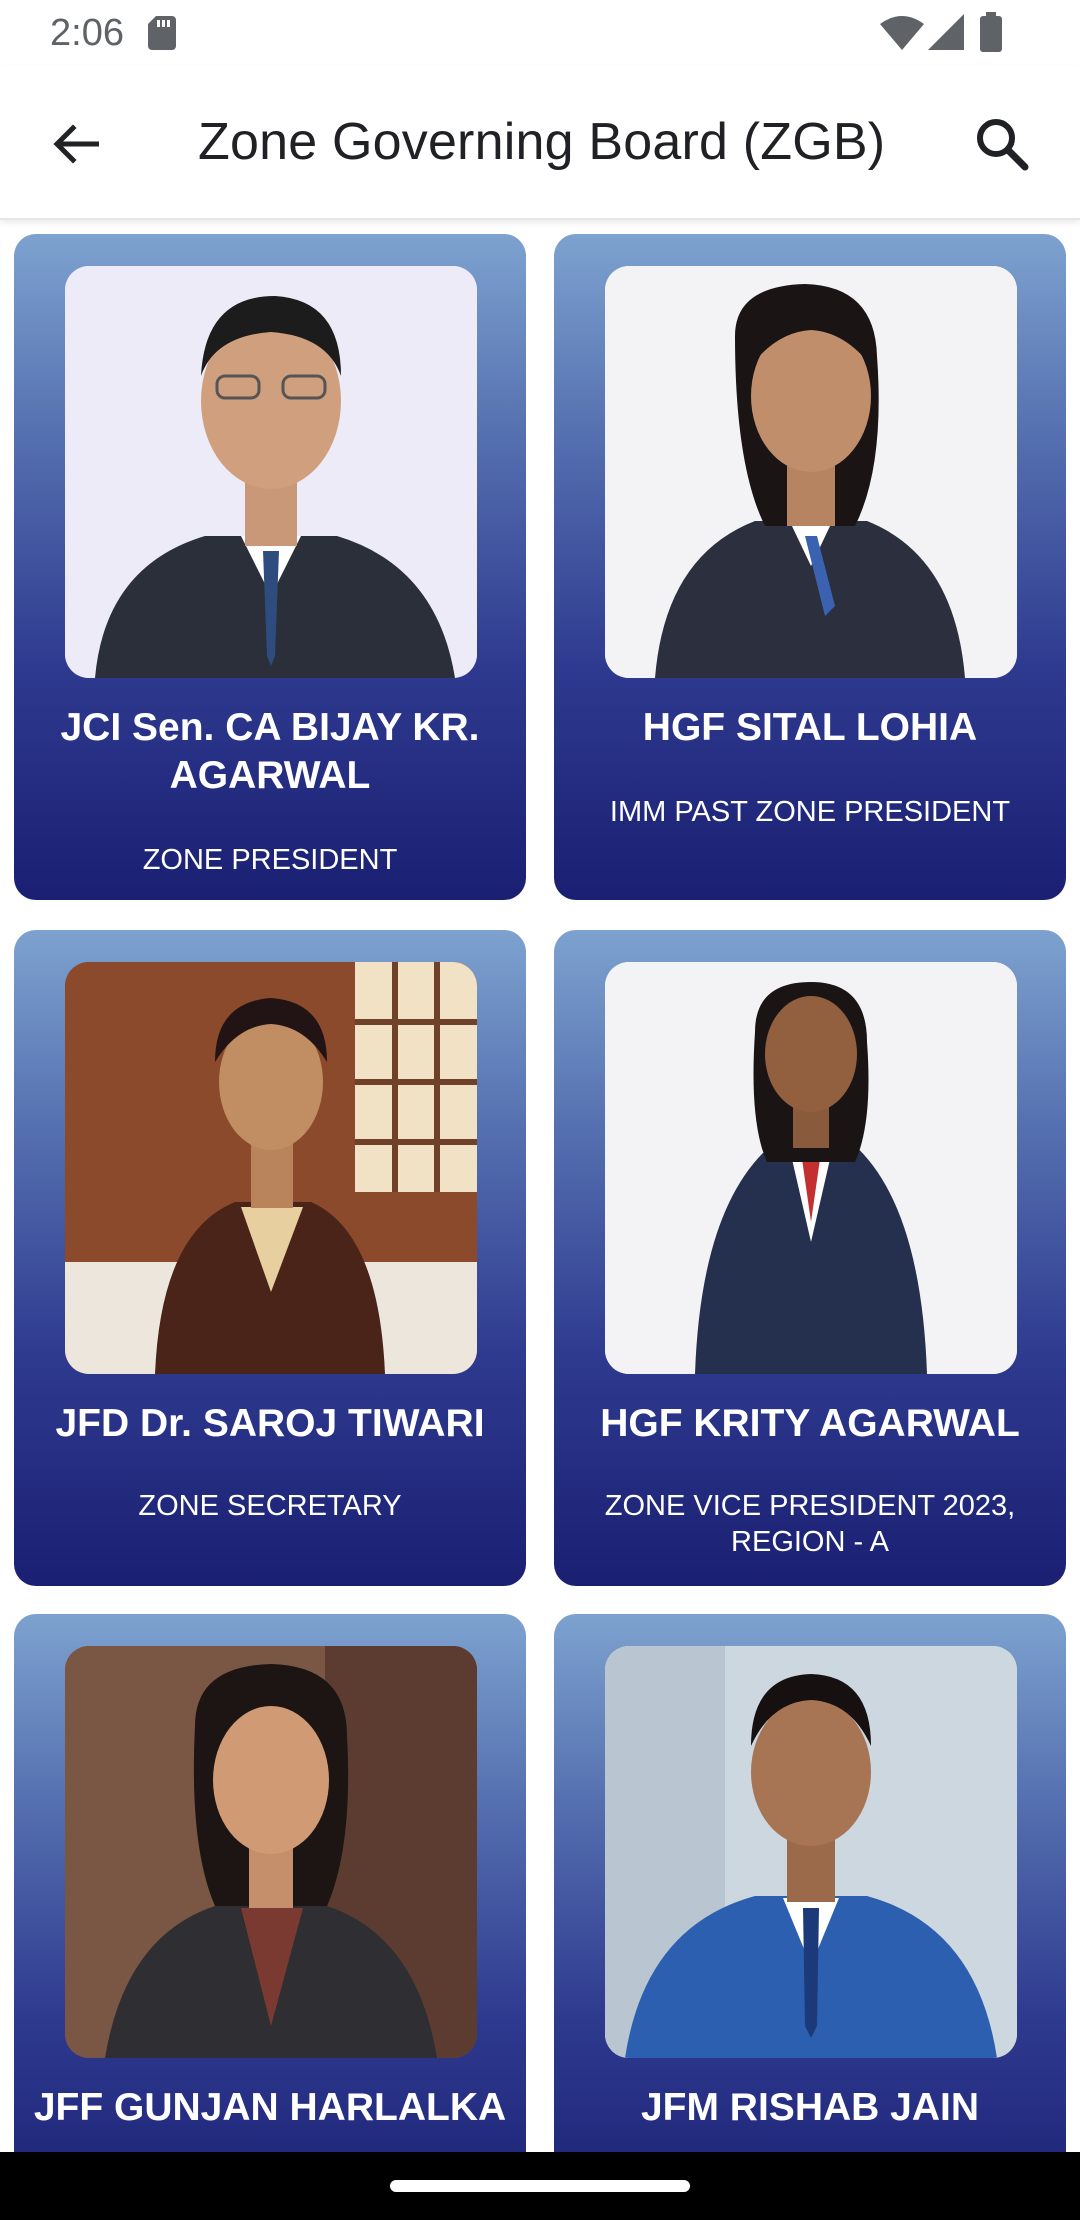  Describe the element at coordinates (946, 32) in the screenshot. I see `signal-icon` at that location.